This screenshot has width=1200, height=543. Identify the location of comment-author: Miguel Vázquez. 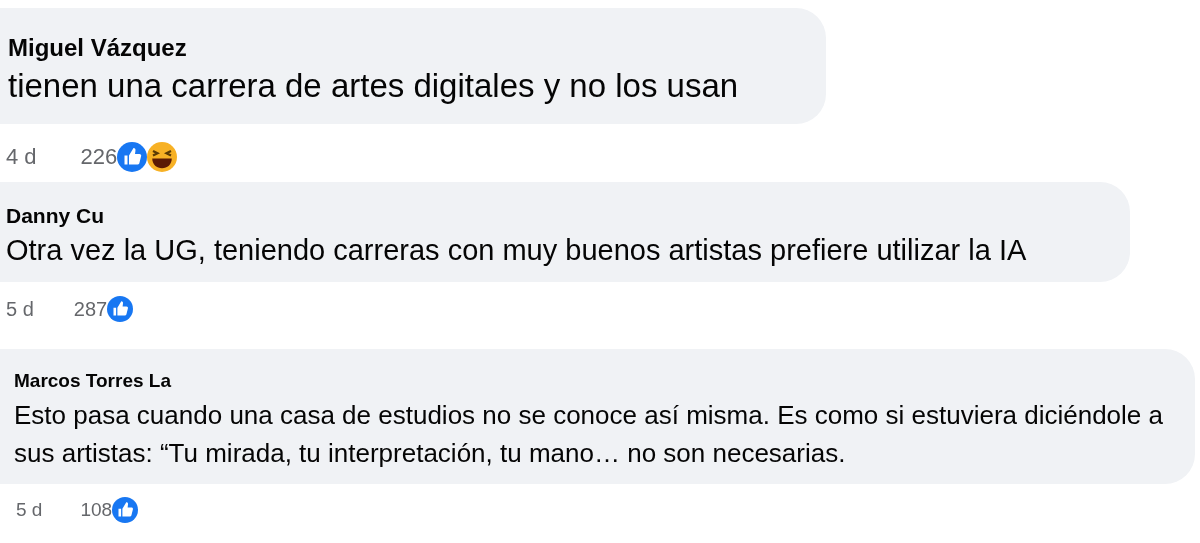
(403, 48).